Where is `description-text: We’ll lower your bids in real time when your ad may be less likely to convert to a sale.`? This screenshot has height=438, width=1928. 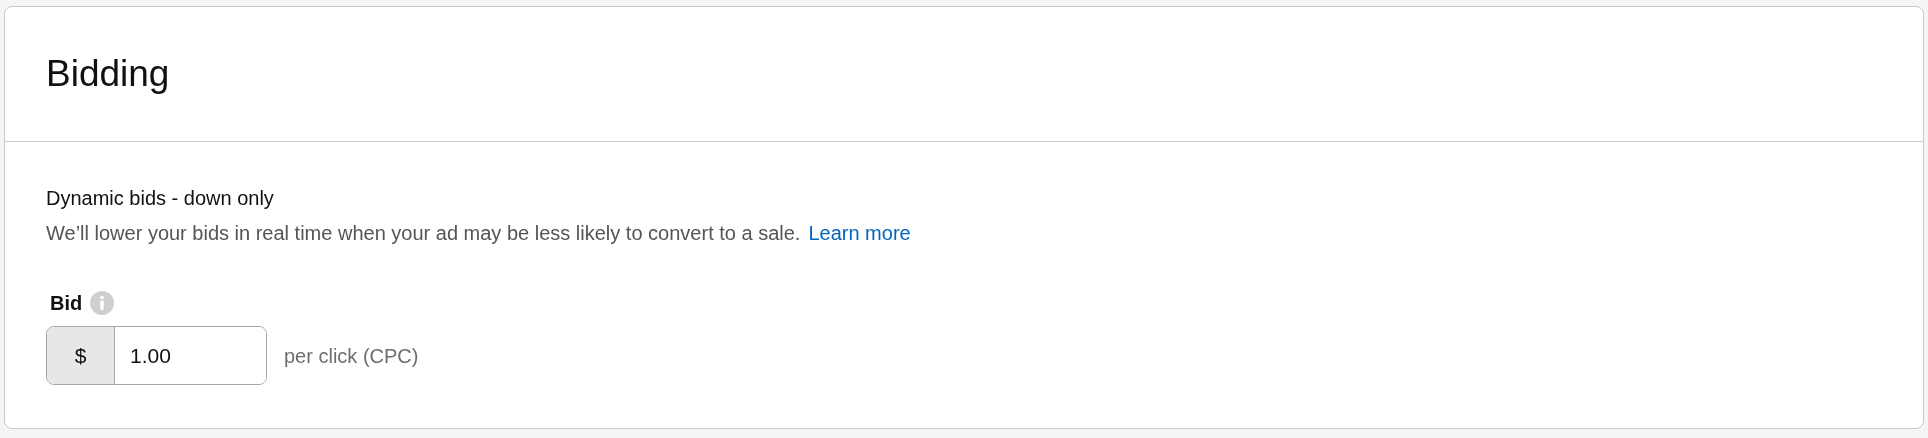 description-text: We’ll lower your bids in real time when your ad may be less likely to convert to a sale. is located at coordinates (423, 233).